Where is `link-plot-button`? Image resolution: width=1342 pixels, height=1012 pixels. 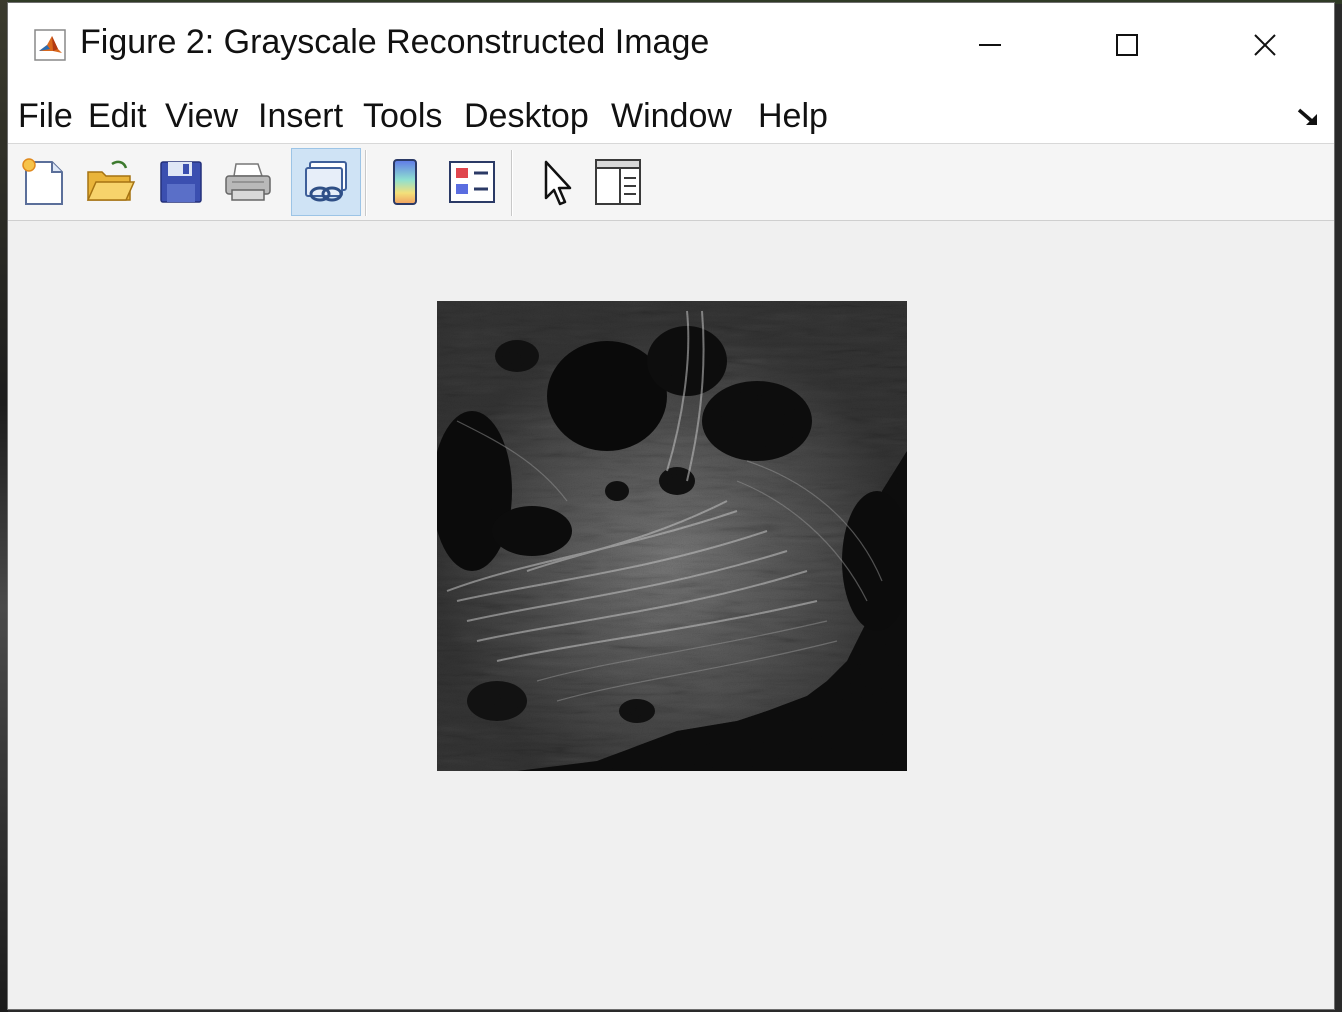 link-plot-button is located at coordinates (326, 182).